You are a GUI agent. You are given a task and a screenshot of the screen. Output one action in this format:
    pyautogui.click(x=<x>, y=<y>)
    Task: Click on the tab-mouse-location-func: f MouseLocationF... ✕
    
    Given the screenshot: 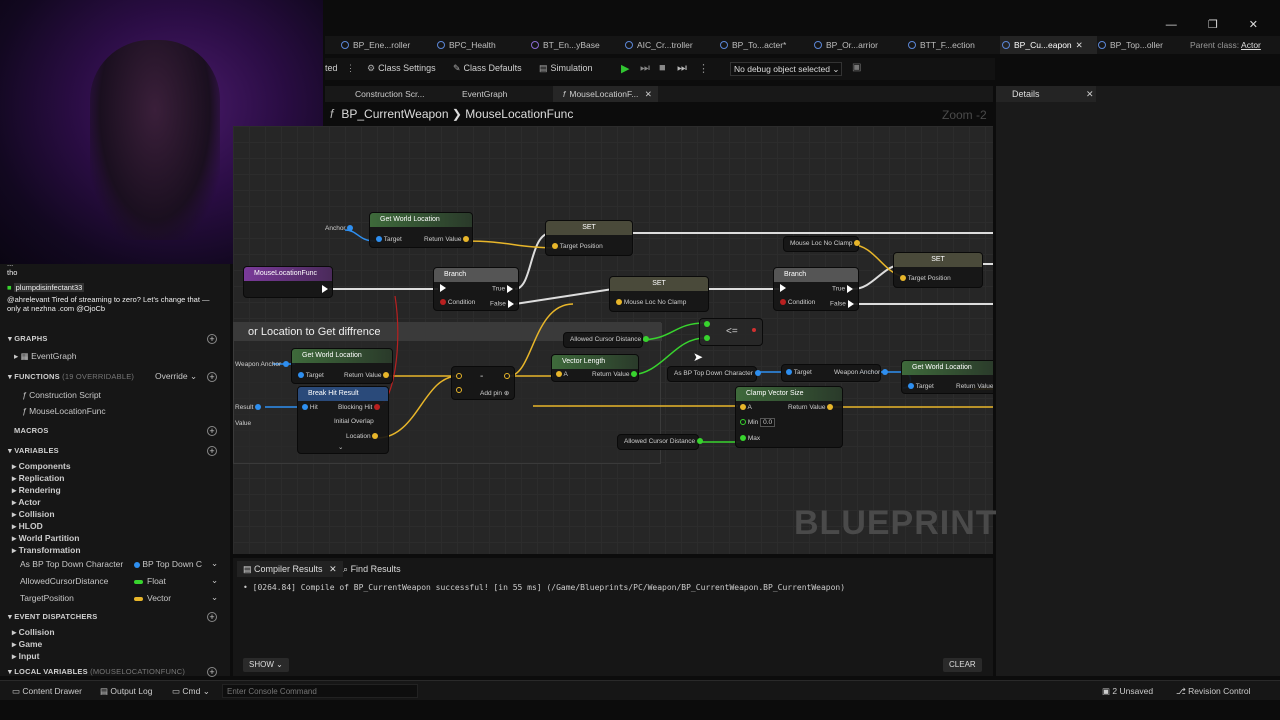 What is the action you would take?
    pyautogui.click(x=605, y=94)
    